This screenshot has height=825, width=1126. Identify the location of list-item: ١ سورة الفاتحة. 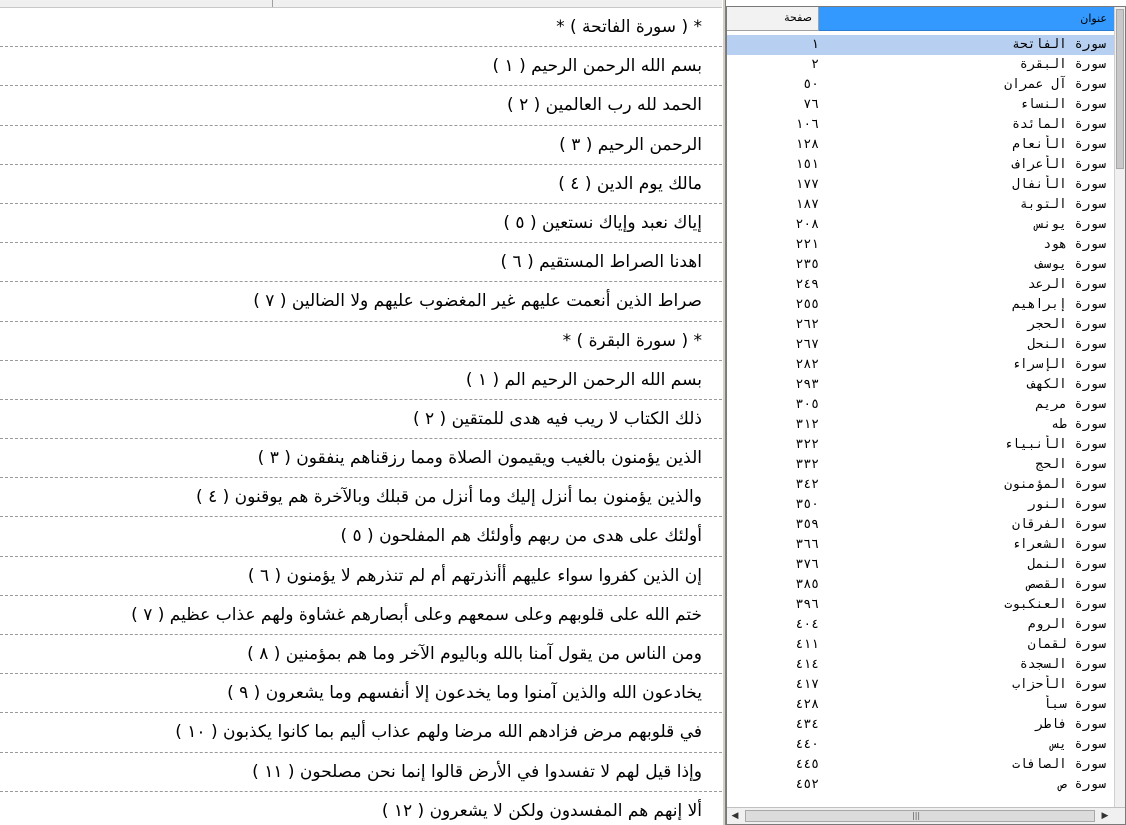
(920, 45).